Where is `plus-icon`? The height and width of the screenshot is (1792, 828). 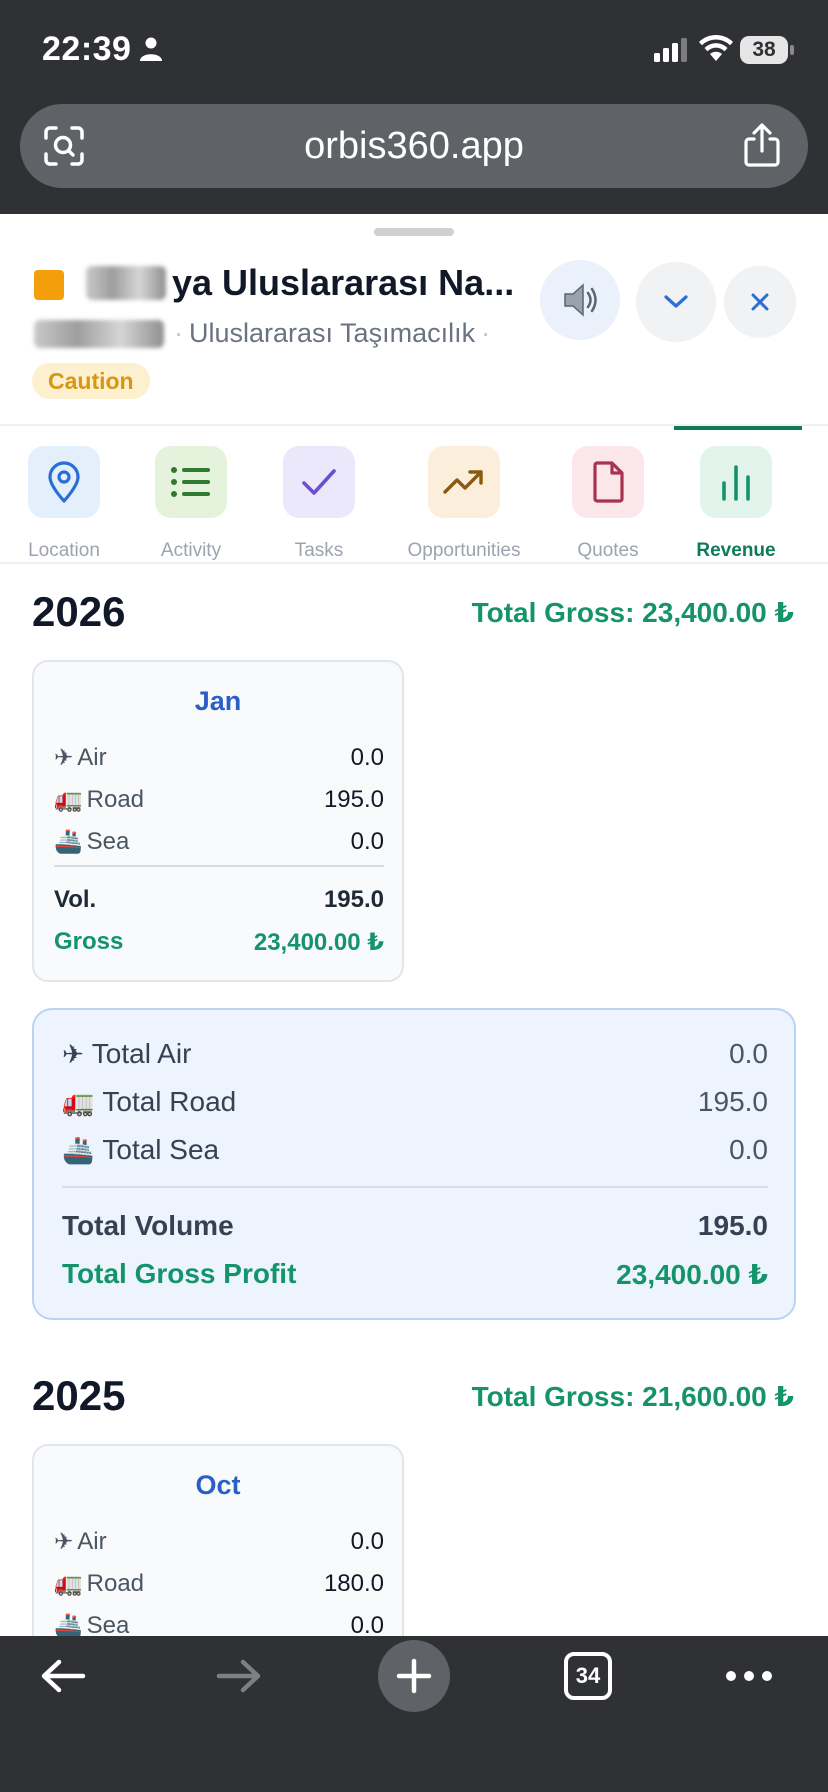 plus-icon is located at coordinates (414, 1676).